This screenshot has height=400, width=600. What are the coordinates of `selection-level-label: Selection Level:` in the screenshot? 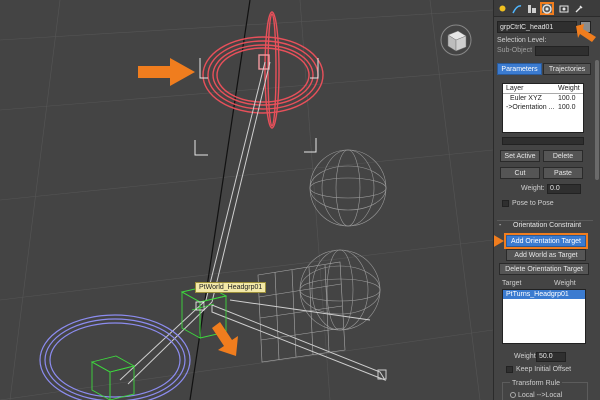 It's located at (522, 40).